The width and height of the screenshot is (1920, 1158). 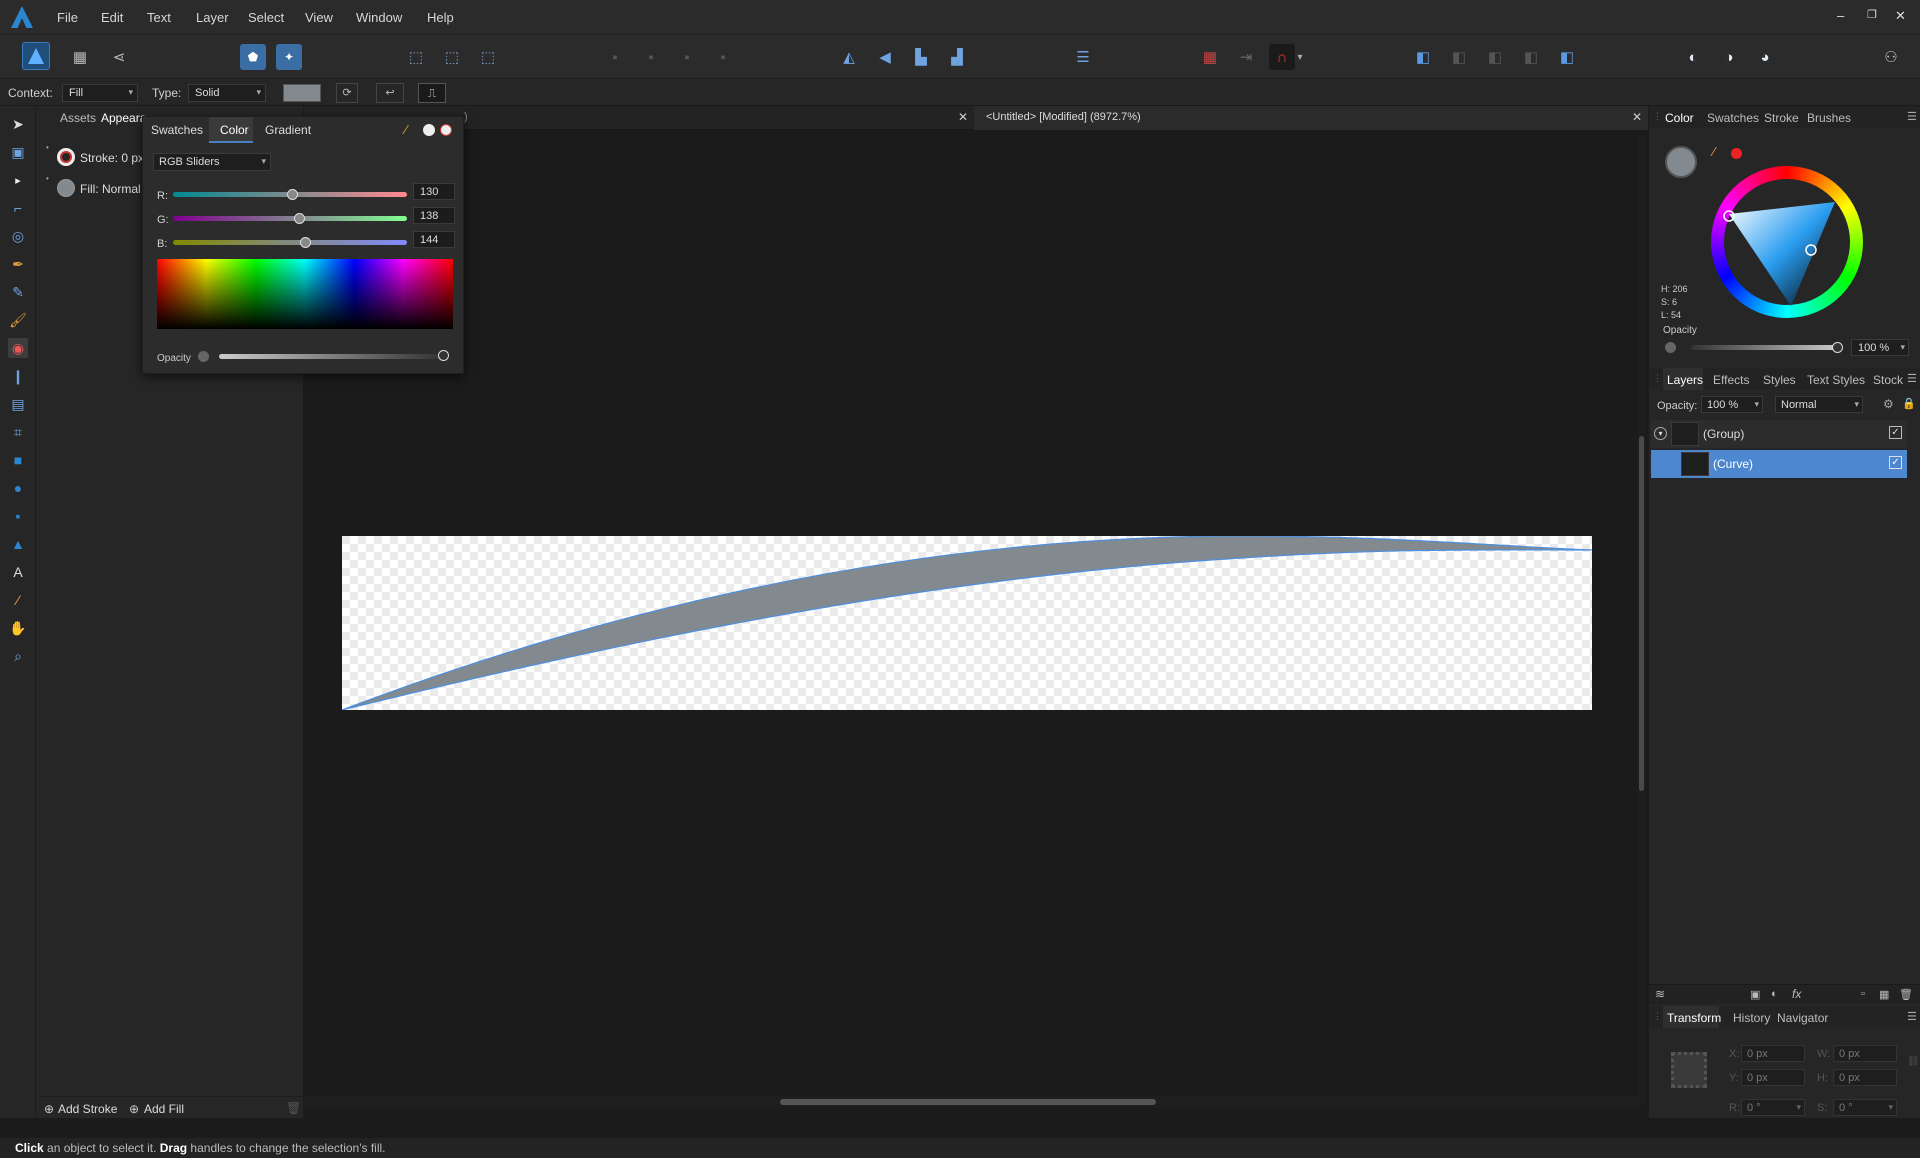 What do you see at coordinates (615, 57) in the screenshot?
I see `arrange-back-icon: ▪` at bounding box center [615, 57].